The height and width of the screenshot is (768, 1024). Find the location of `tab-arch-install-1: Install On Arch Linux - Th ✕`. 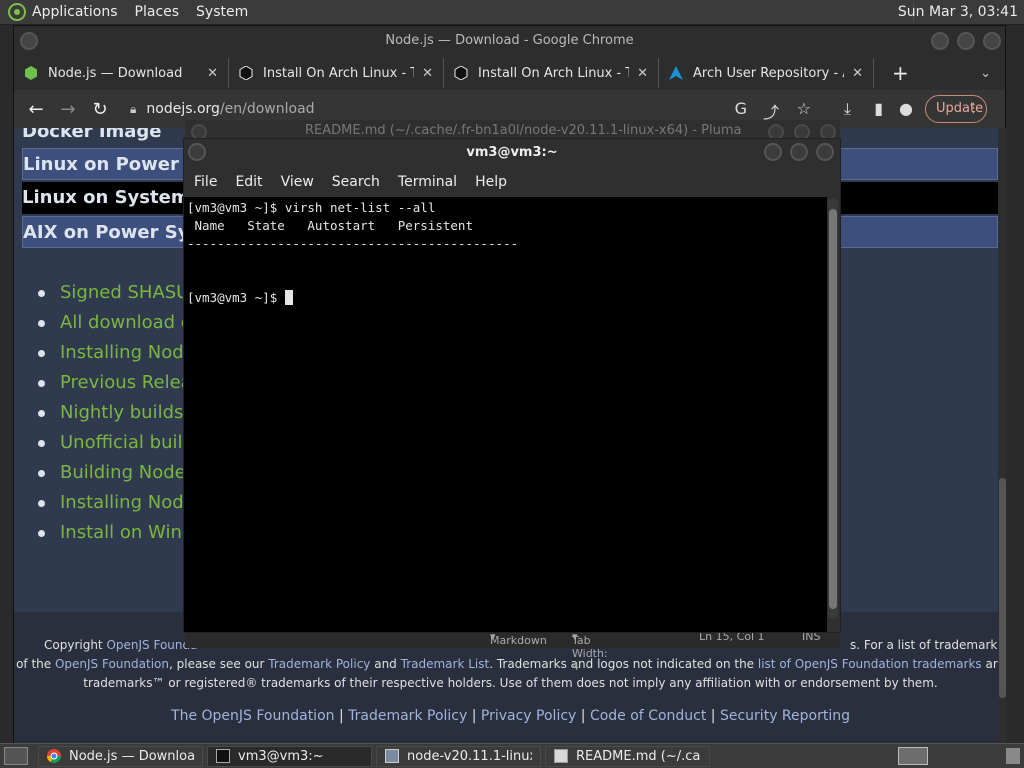

tab-arch-install-1: Install On Arch Linux - Th ✕ is located at coordinates (336, 73).